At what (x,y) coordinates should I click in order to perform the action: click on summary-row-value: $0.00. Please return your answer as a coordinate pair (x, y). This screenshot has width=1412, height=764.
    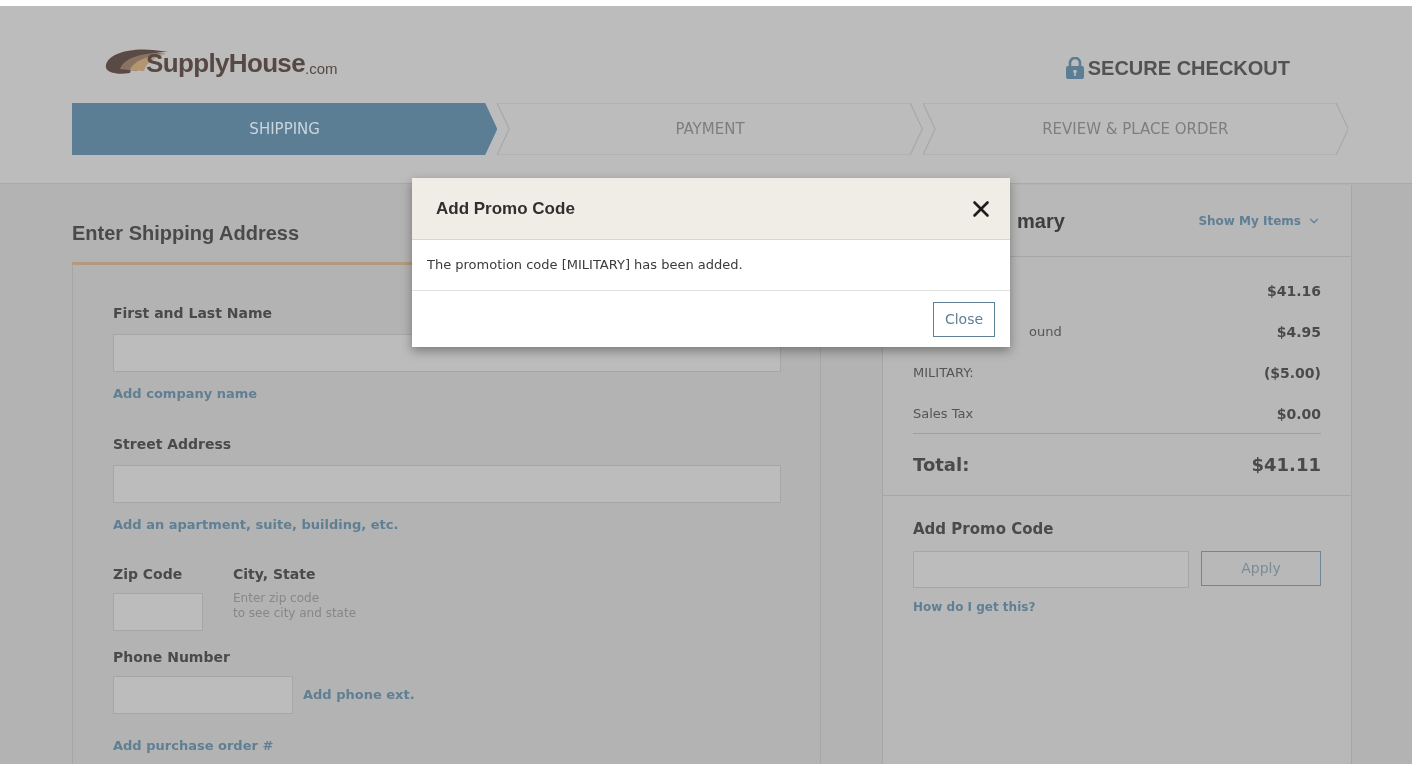
    Looking at the image, I should click on (1298, 414).